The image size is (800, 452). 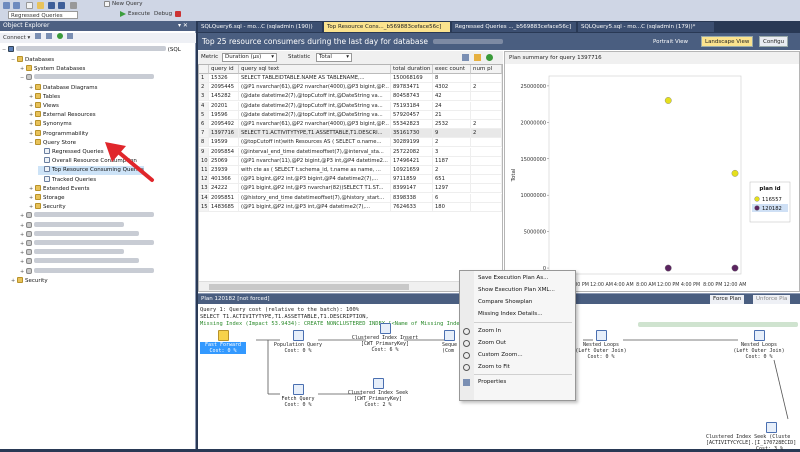 What do you see at coordinates (183, 25) in the screenshot?
I see `pin-icon: ▾ ✕` at bounding box center [183, 25].